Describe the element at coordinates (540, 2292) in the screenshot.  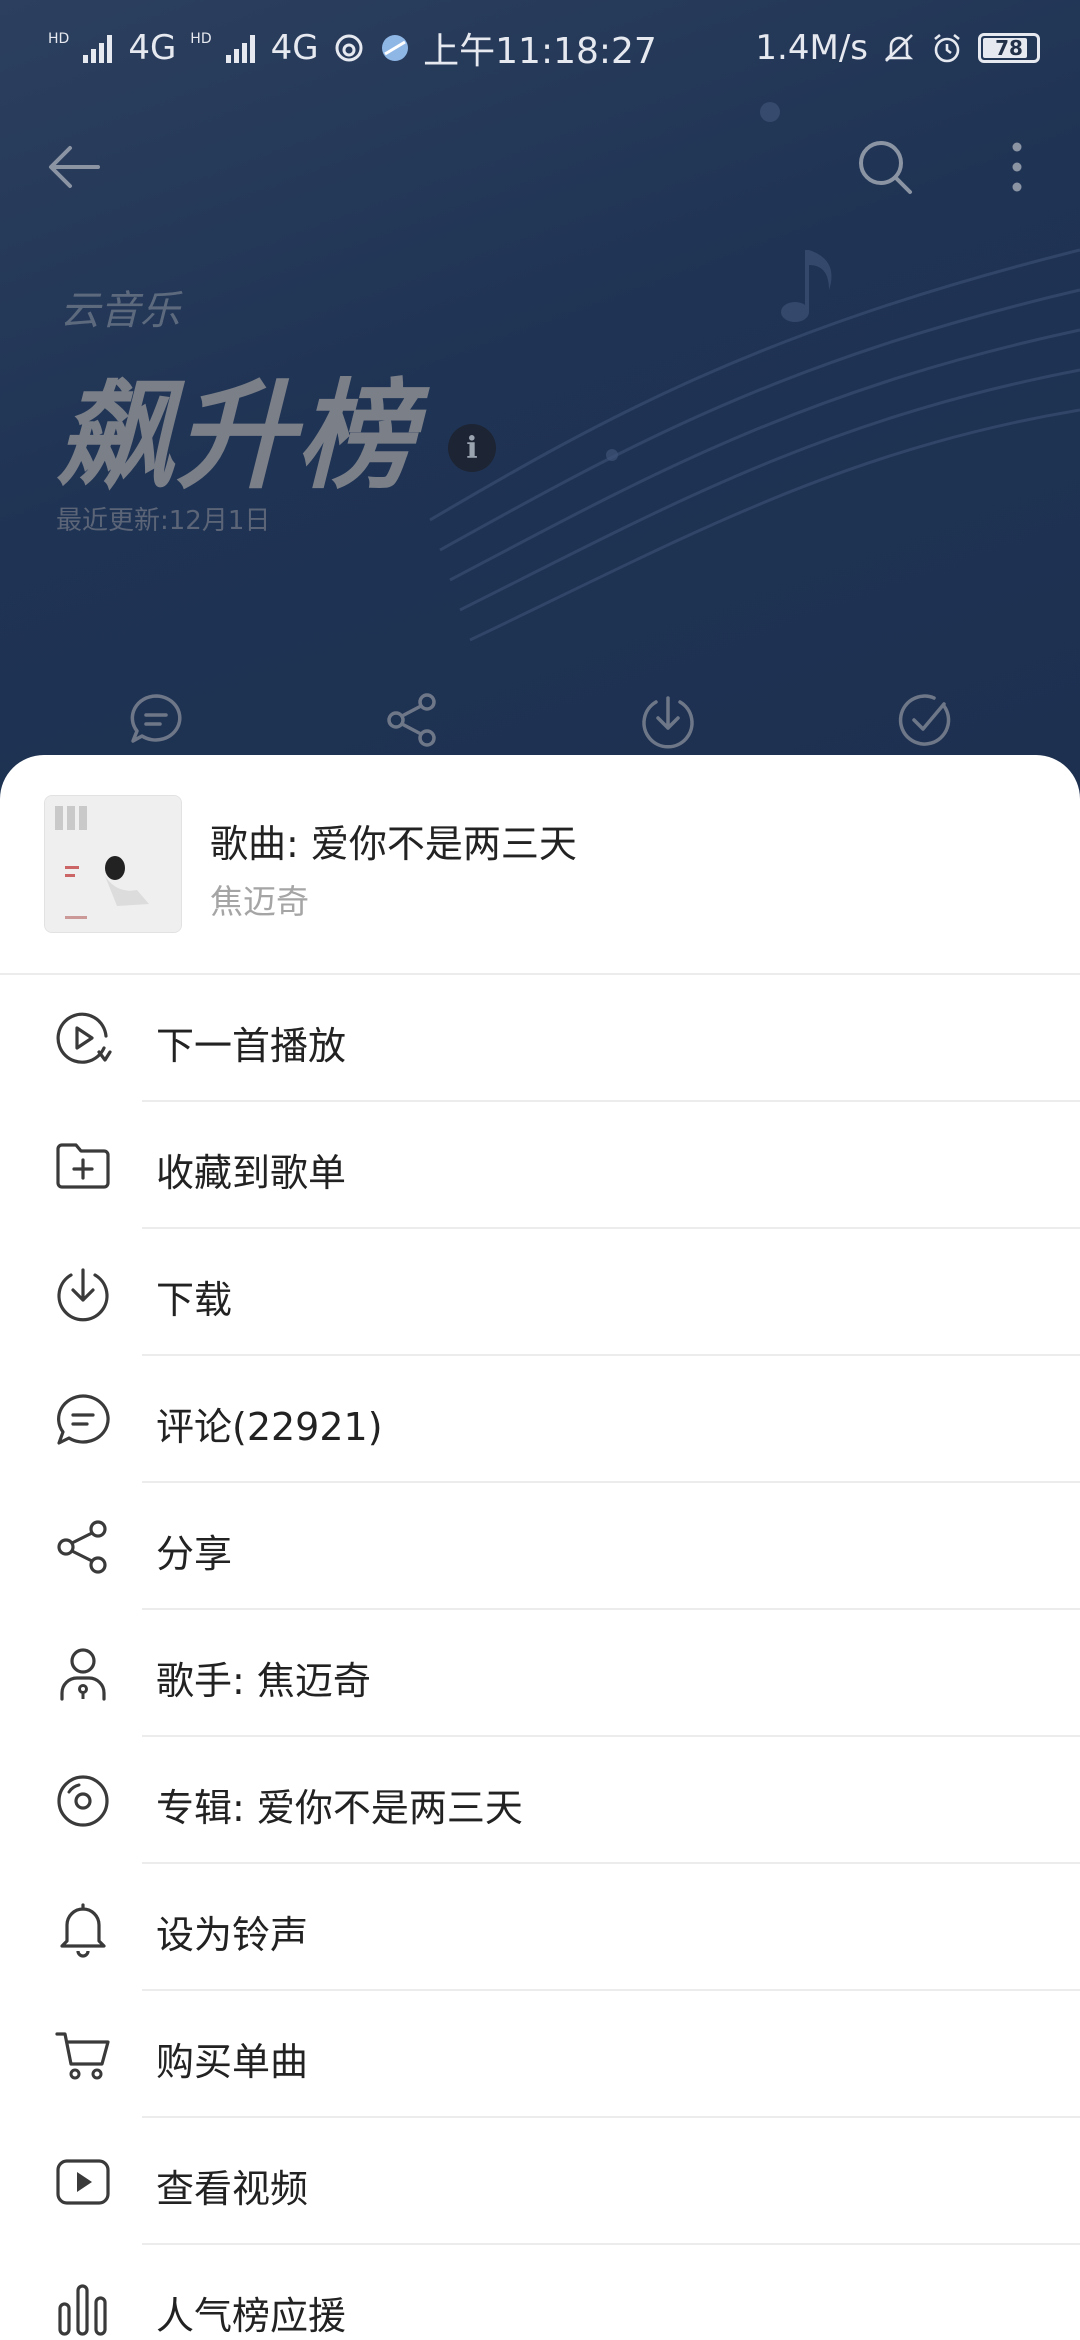
I see `menu-item-popularity-support: 人气榜应援` at that location.